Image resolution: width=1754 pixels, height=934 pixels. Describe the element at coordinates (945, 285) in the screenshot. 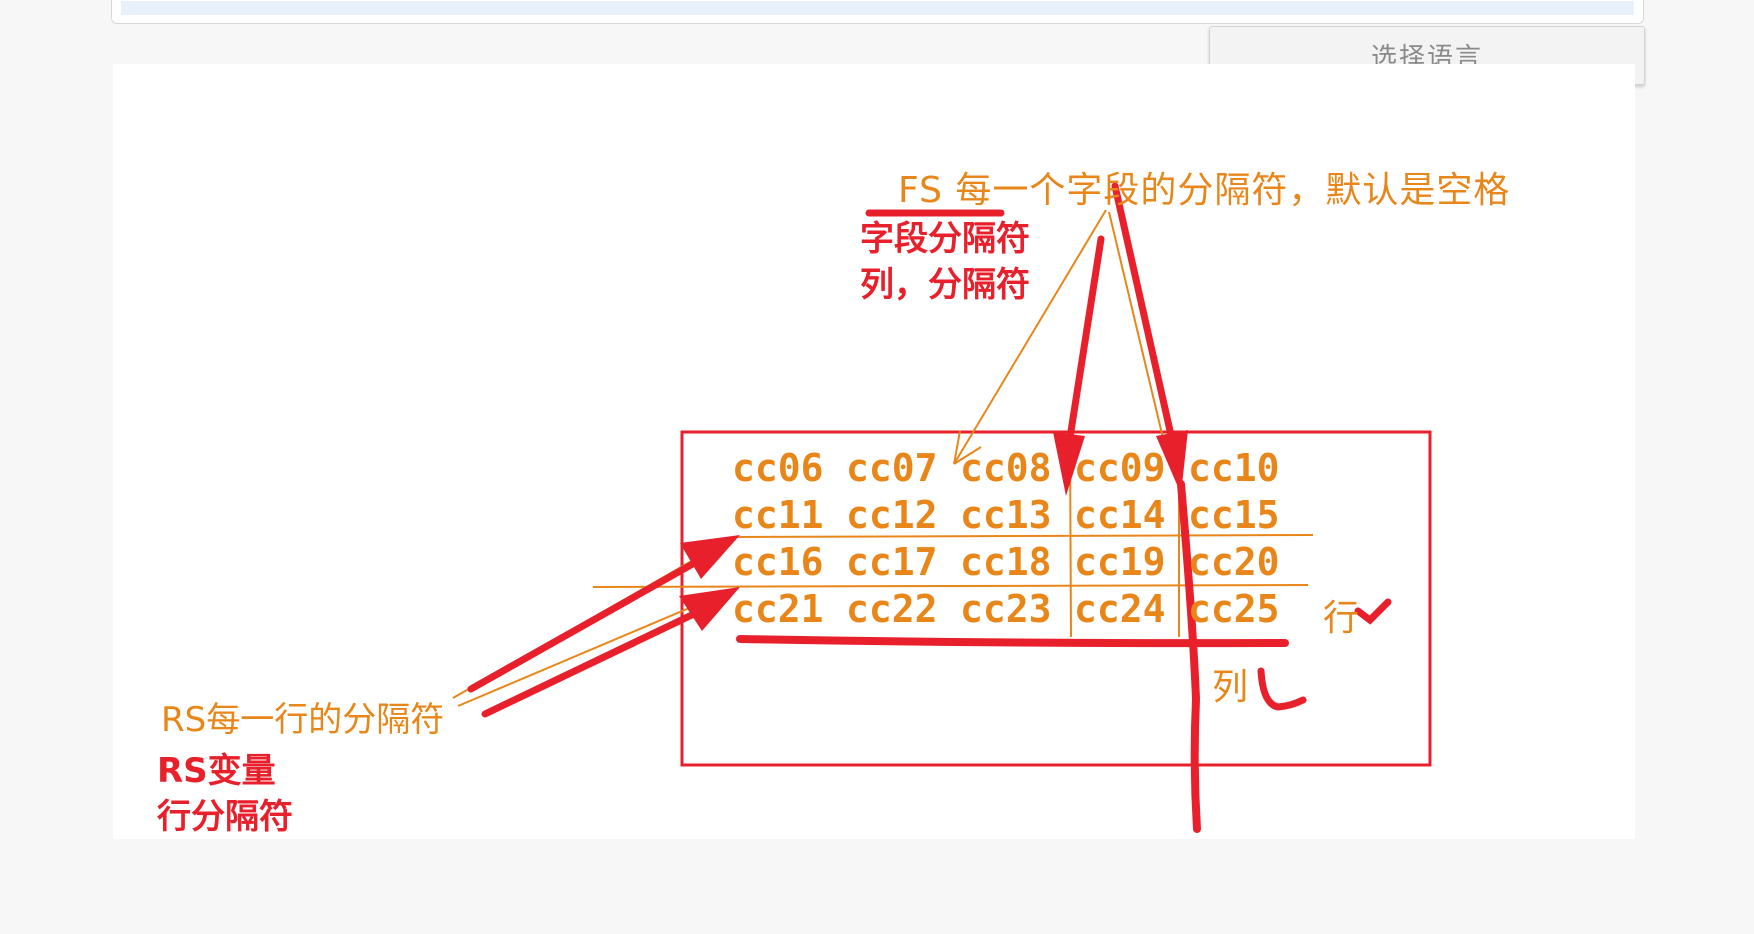

I see `fs-note-line-2: 列，分隔符` at that location.